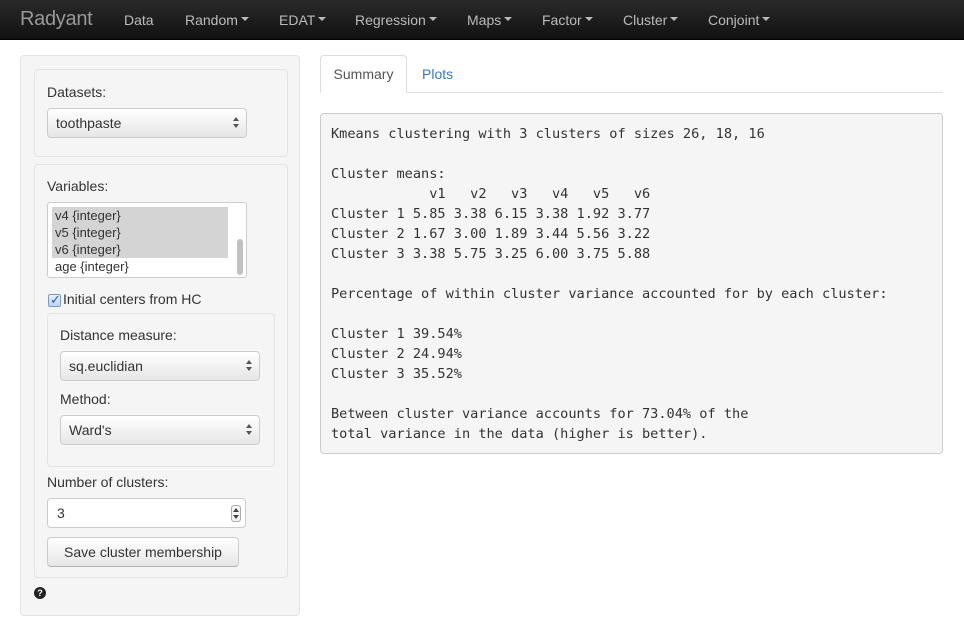 The height and width of the screenshot is (621, 964). What do you see at coordinates (396, 20) in the screenshot?
I see `nav-regression: Regression` at bounding box center [396, 20].